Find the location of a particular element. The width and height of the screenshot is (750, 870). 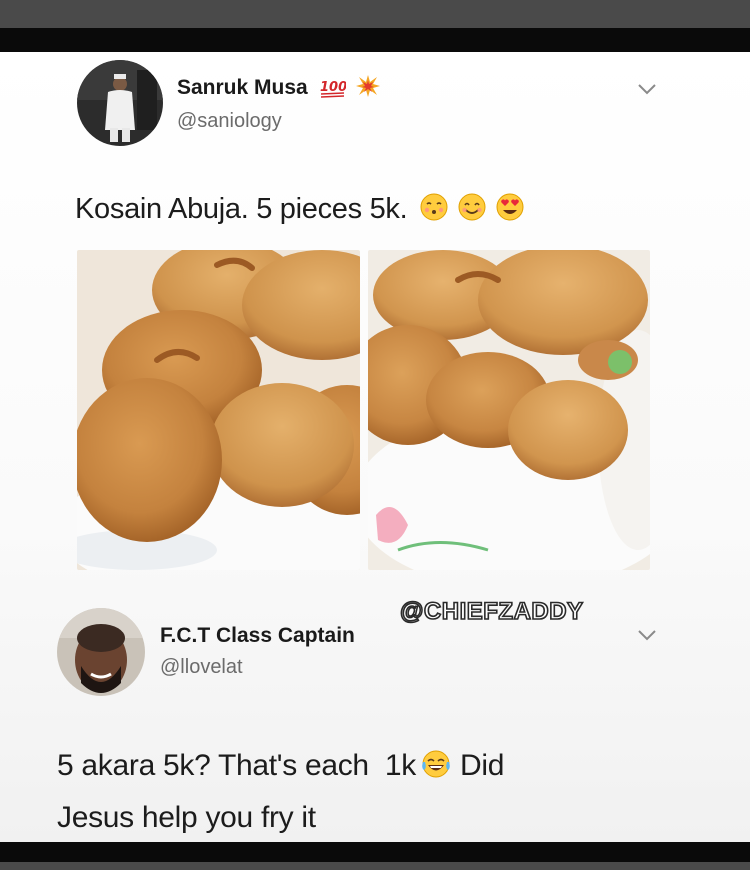

smiling-face-icon is located at coordinates (472, 211).